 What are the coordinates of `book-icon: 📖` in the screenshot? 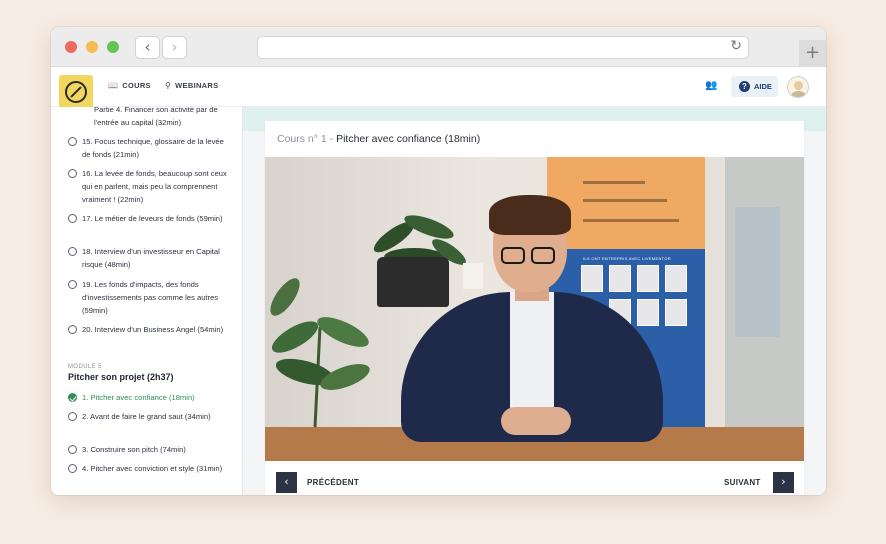 It's located at (113, 85).